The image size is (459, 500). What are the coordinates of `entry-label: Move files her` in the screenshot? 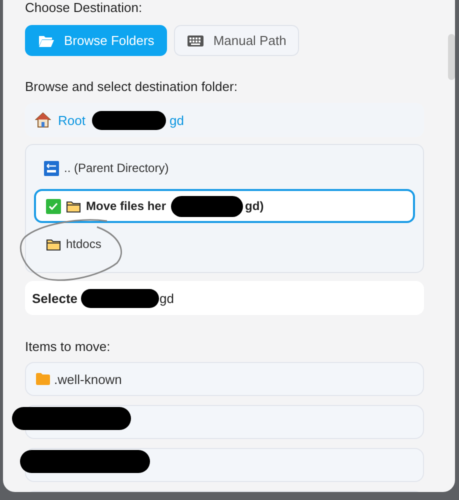 It's located at (126, 206).